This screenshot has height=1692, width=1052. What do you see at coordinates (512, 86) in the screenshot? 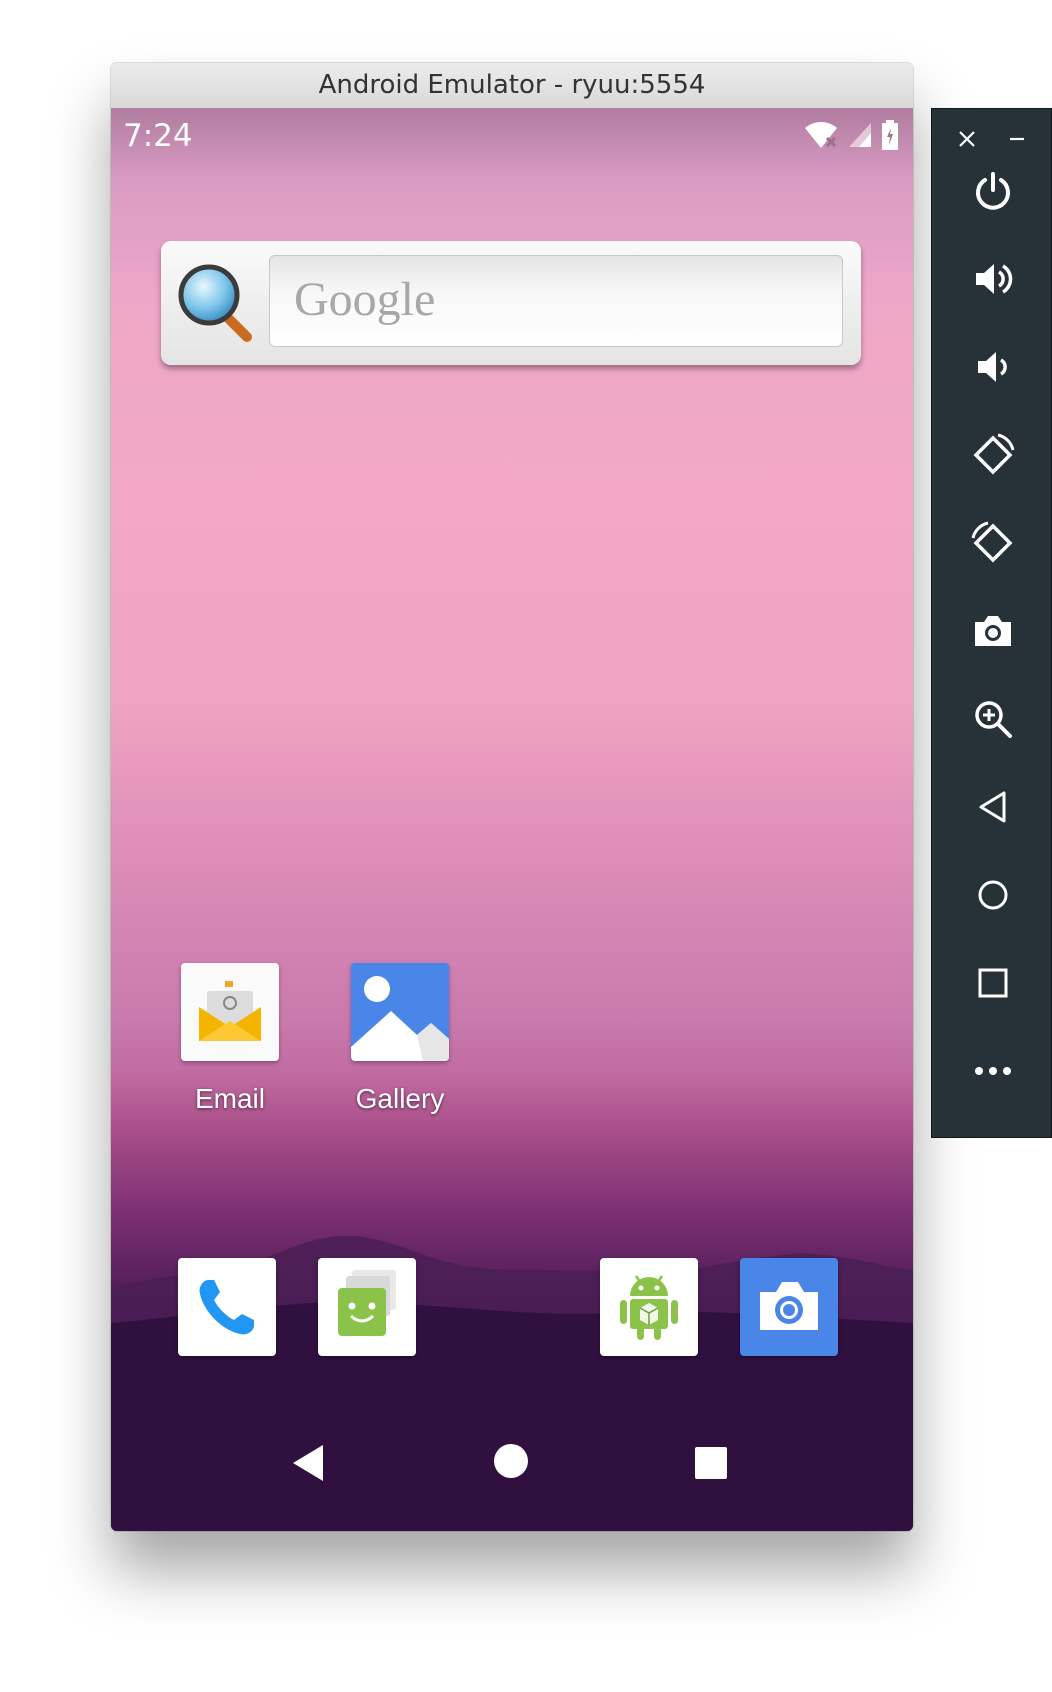
I see `window-title: Android Emulator - ryuu:5554` at bounding box center [512, 86].